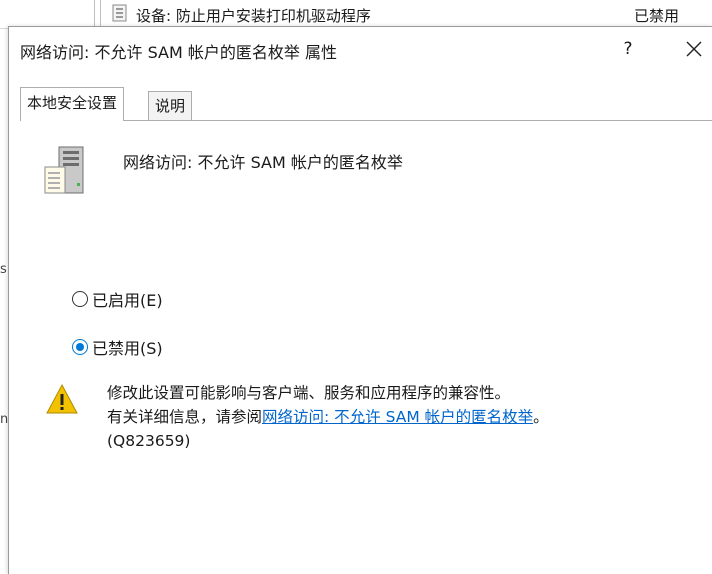 The height and width of the screenshot is (574, 712). Describe the element at coordinates (170, 105) in the screenshot. I see `tab-explain: 说明` at that location.